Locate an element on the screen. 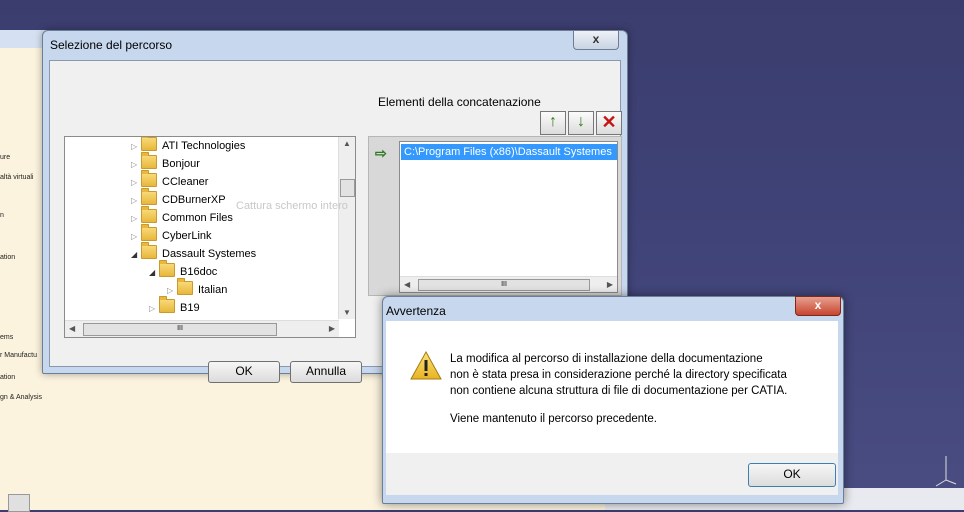  tree-item: ◢ Dassault Systemes is located at coordinates (194, 253).